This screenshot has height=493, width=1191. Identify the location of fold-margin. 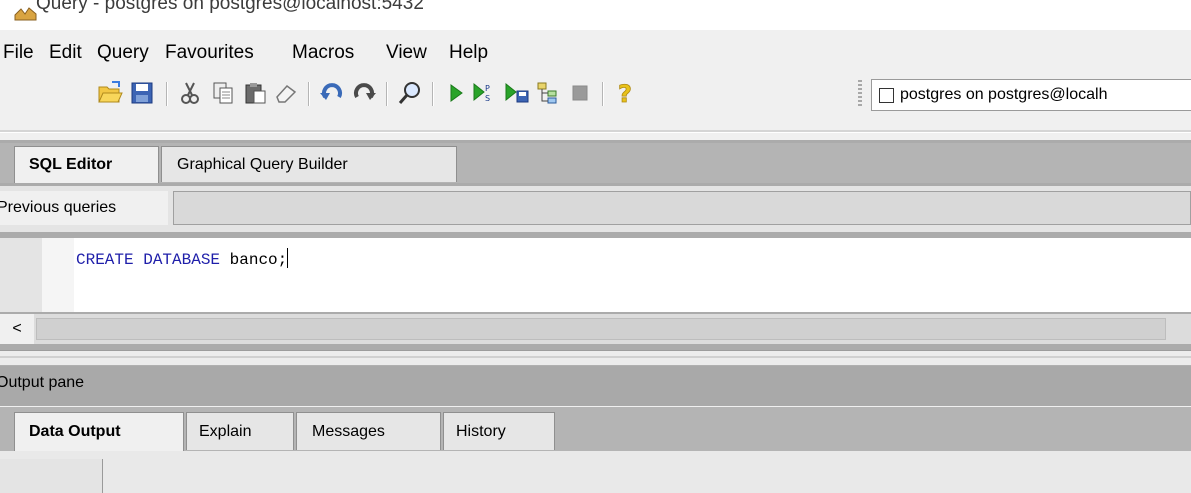
(58, 275).